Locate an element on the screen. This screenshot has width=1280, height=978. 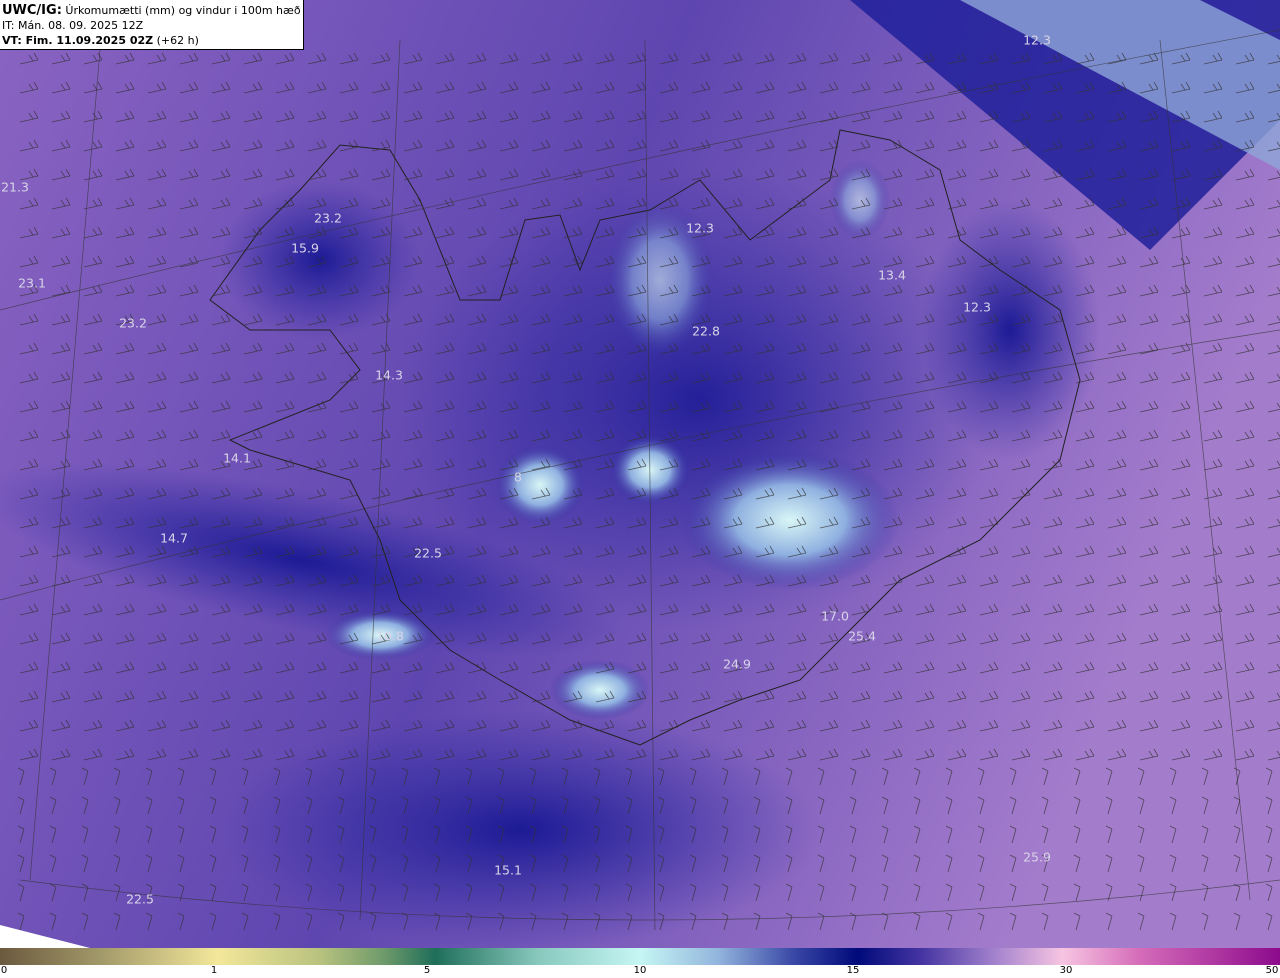
model-name: UWC/IG: is located at coordinates (32, 10).